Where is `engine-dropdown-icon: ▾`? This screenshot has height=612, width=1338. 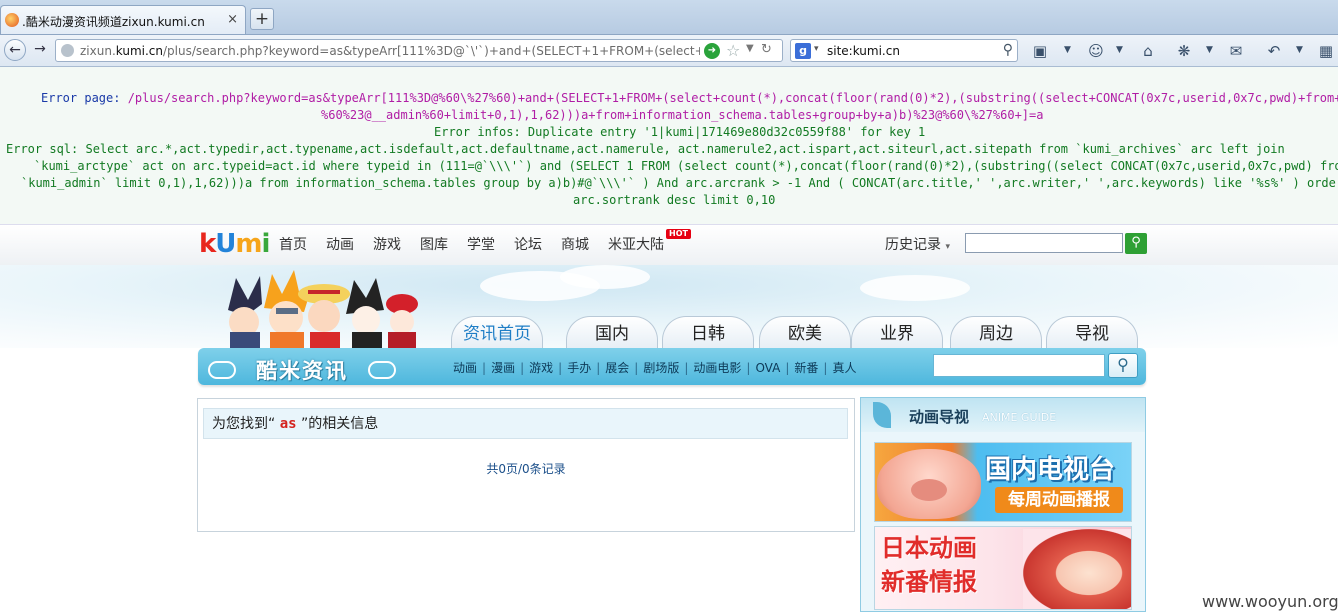
engine-dropdown-icon: ▾ is located at coordinates (816, 49).